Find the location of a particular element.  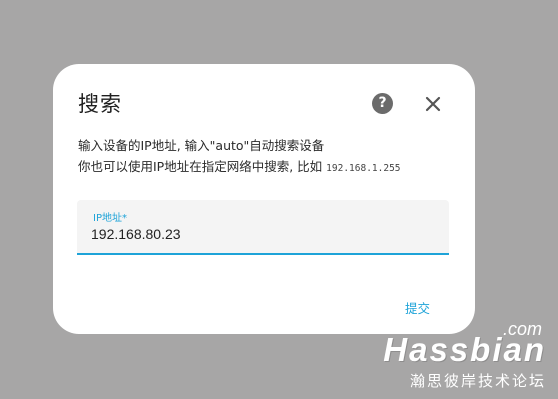

description-line-1: 输入设备的IP地址, 输入"auto"自动搜索设备 is located at coordinates (201, 145).